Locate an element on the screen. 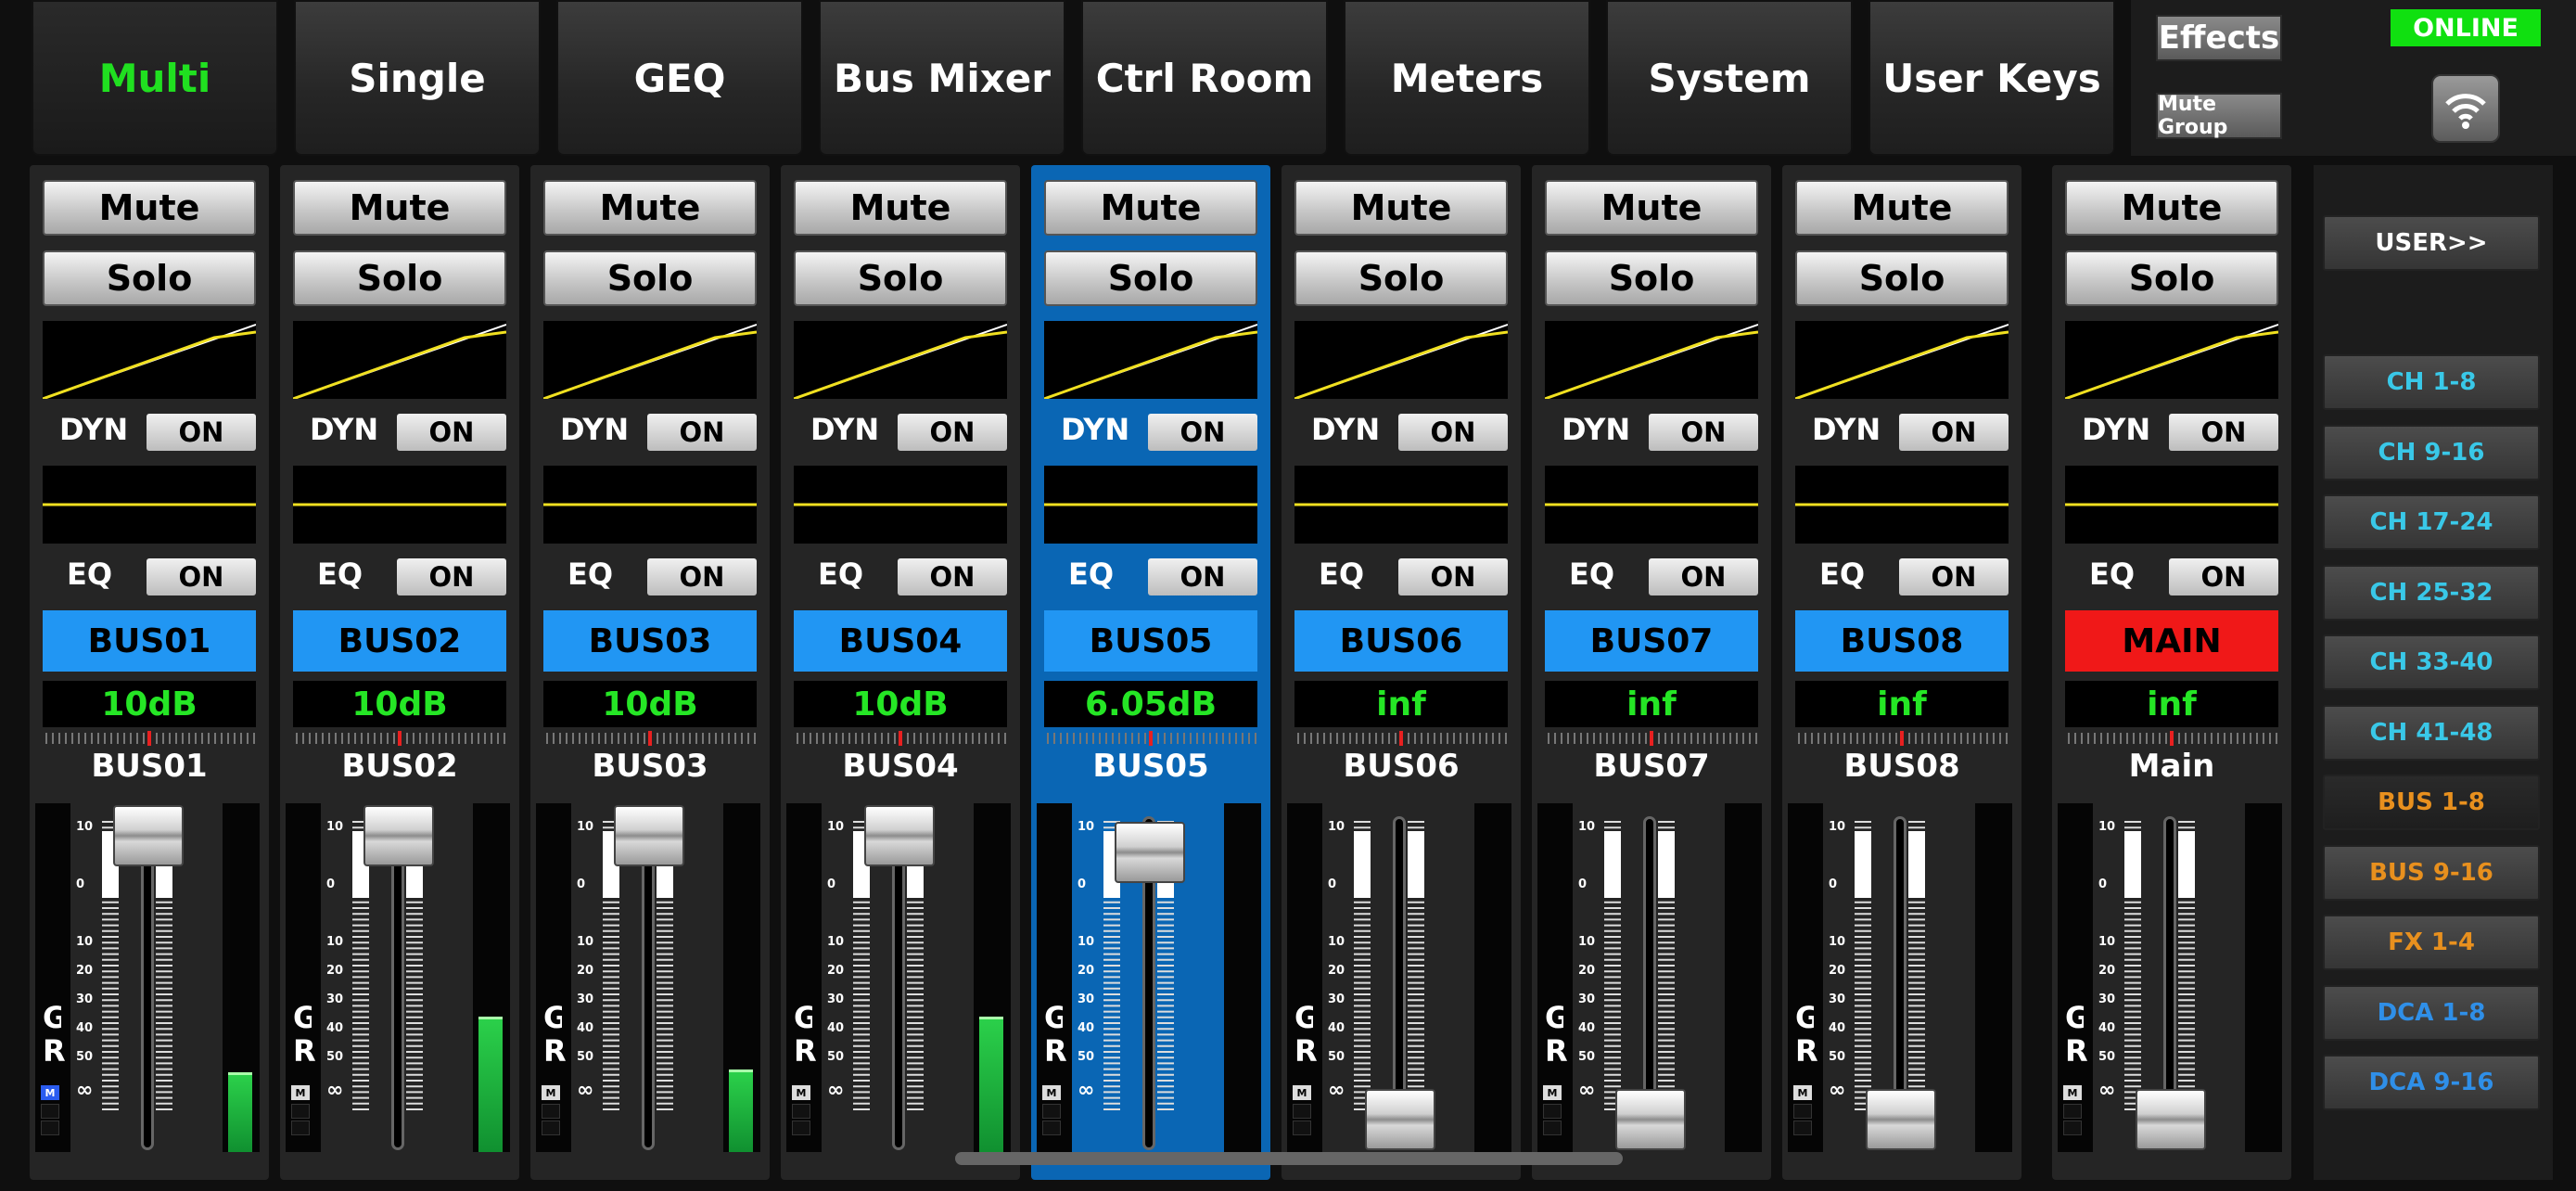 This screenshot has height=1191, width=2576. layer-button-fx-1-4: FX 1-4 is located at coordinates (2432, 942).